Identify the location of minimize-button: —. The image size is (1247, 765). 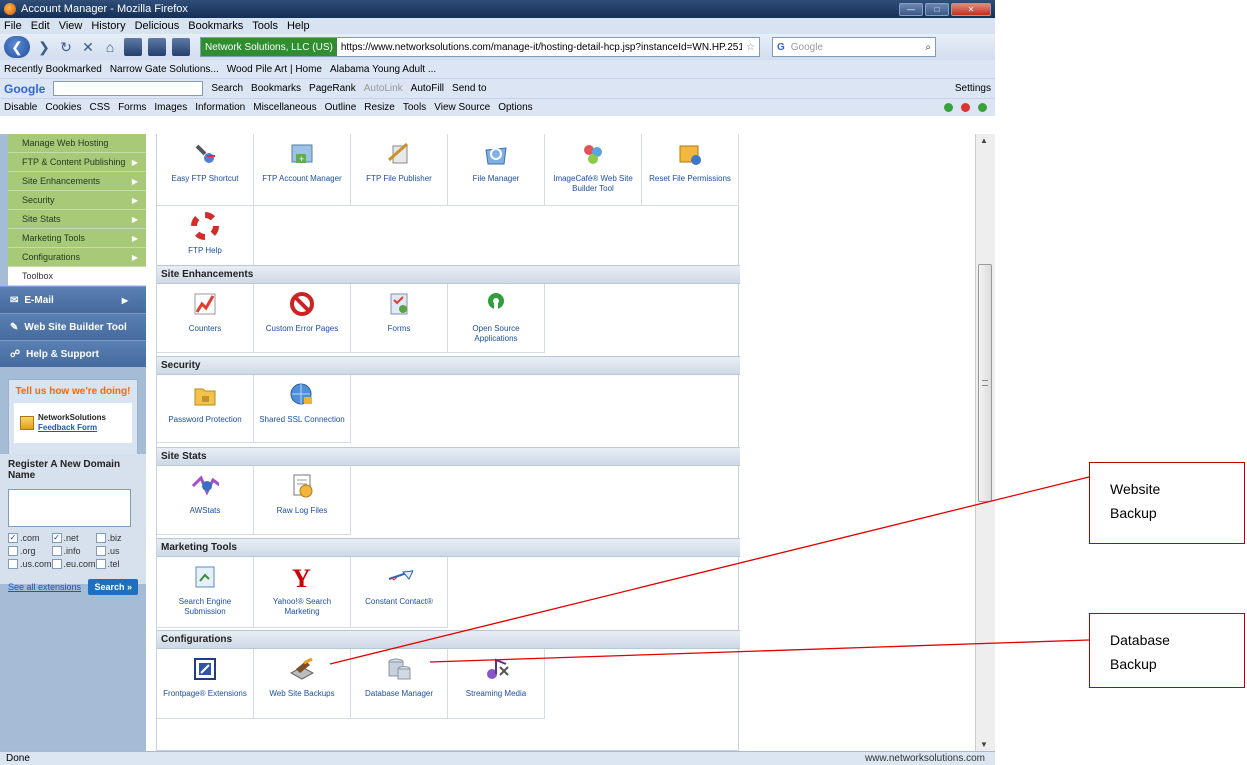
(911, 9).